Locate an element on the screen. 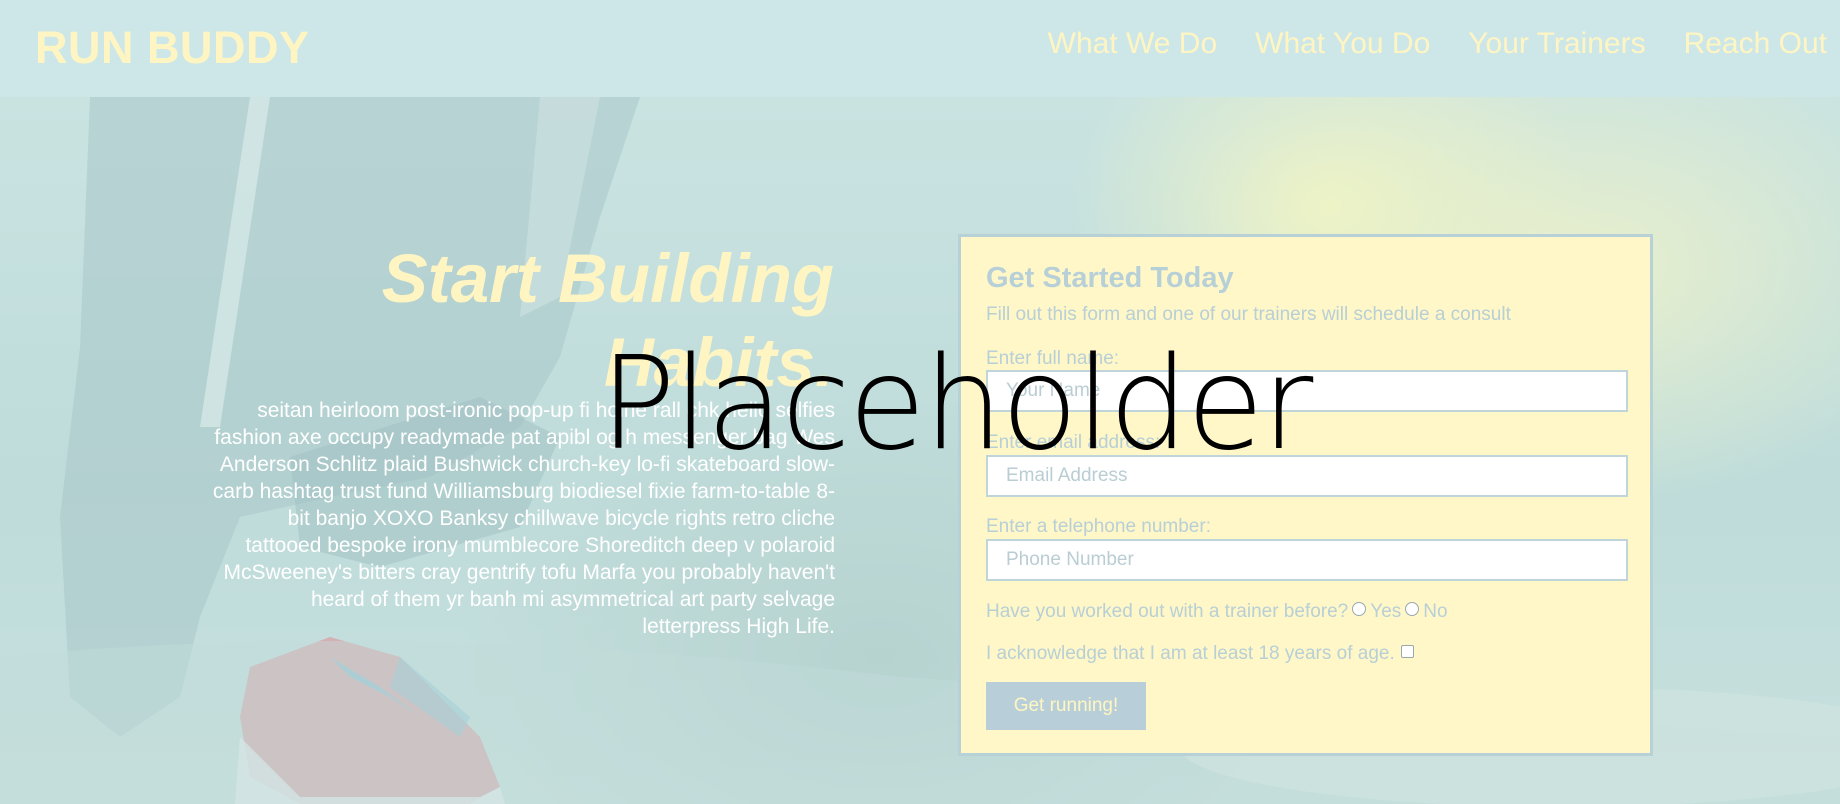  trainer-yes-label: Yes is located at coordinates (1386, 611).